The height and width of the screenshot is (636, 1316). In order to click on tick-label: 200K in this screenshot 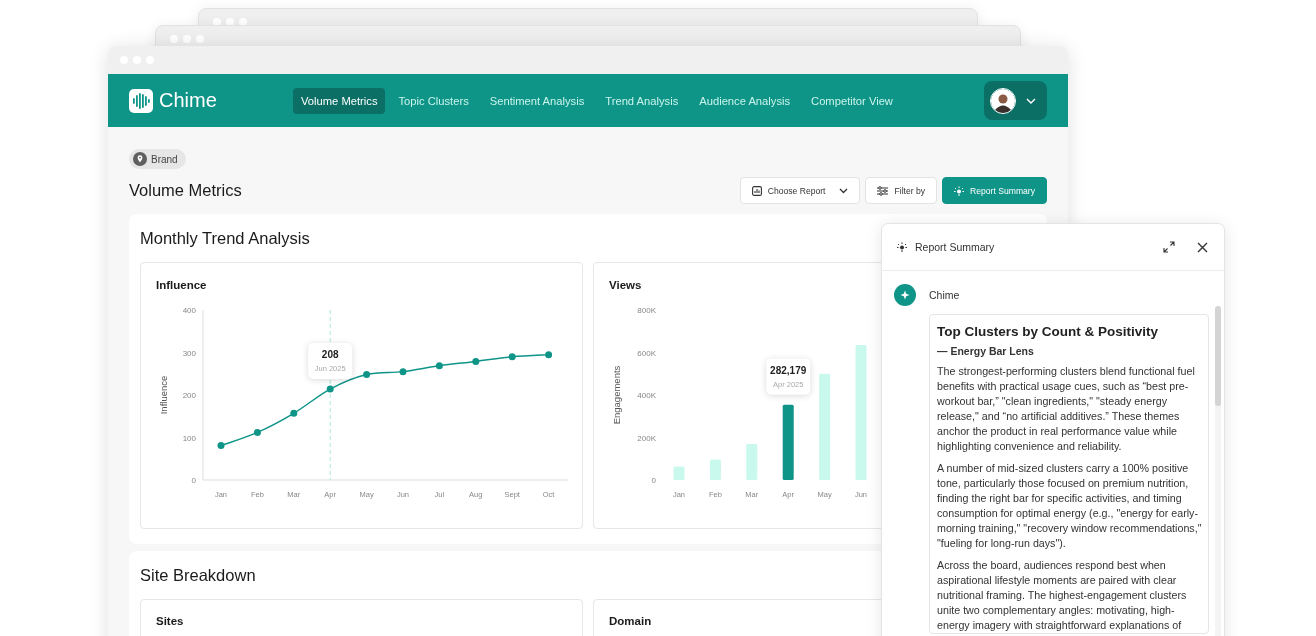, I will do `click(646, 438)`.